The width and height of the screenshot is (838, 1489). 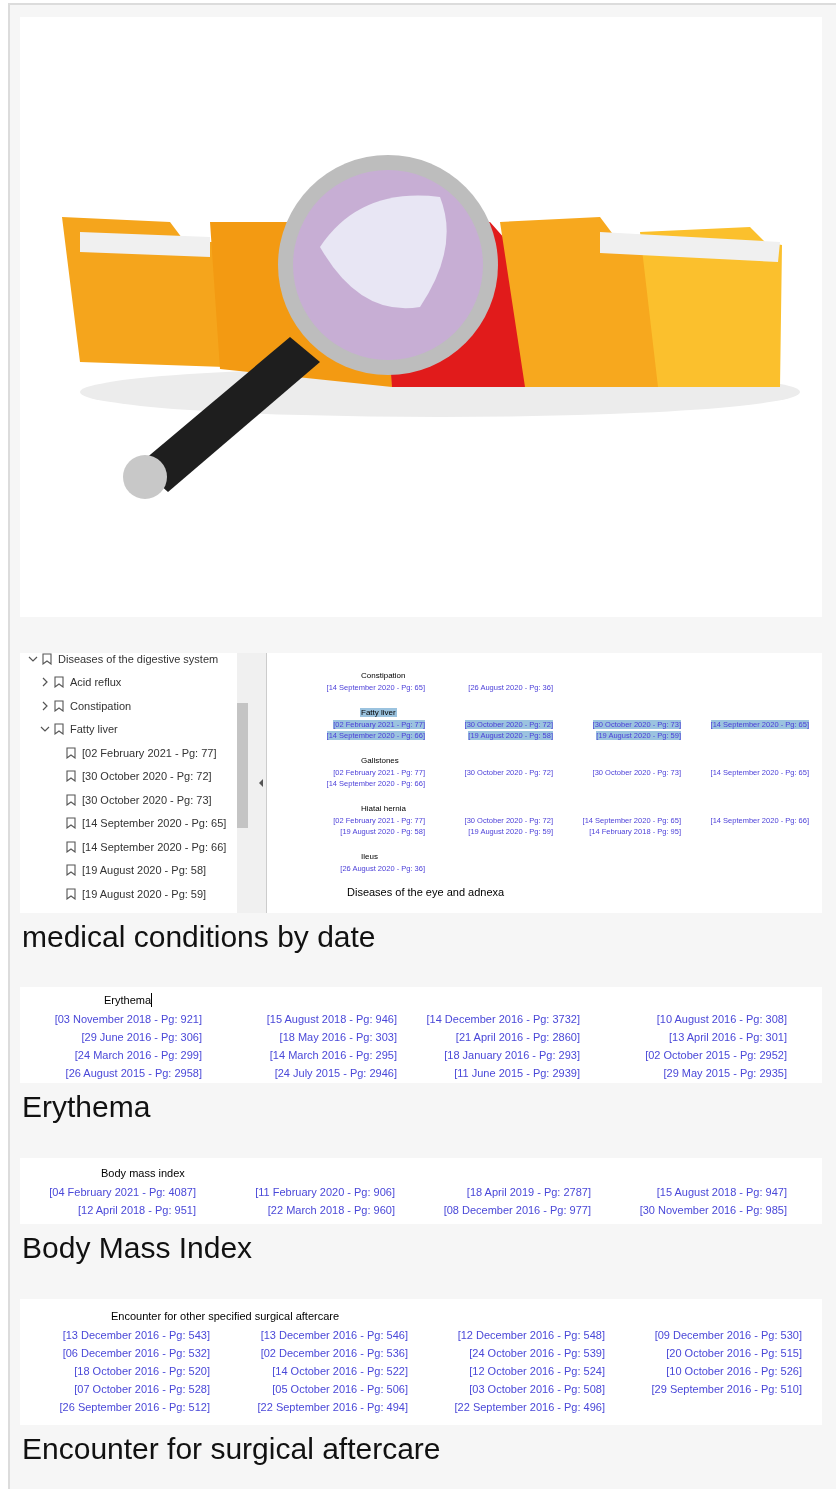 I want to click on group-title: Gallstones, so click(x=380, y=760).